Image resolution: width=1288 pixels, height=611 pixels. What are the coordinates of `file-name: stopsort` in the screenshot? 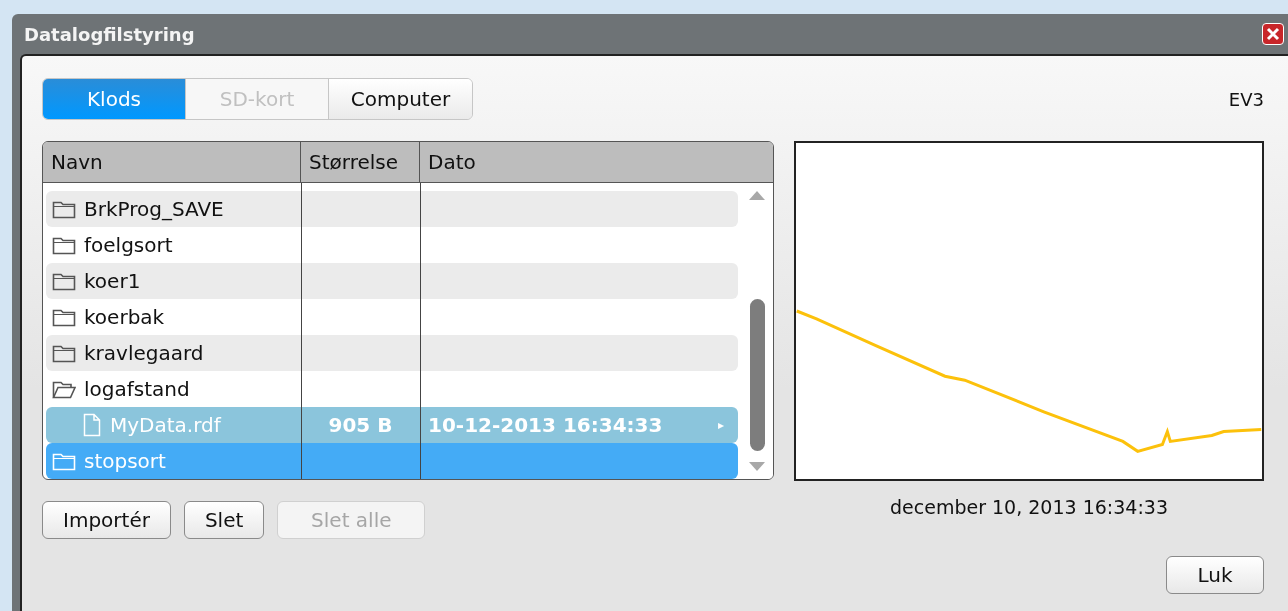 It's located at (125, 461).